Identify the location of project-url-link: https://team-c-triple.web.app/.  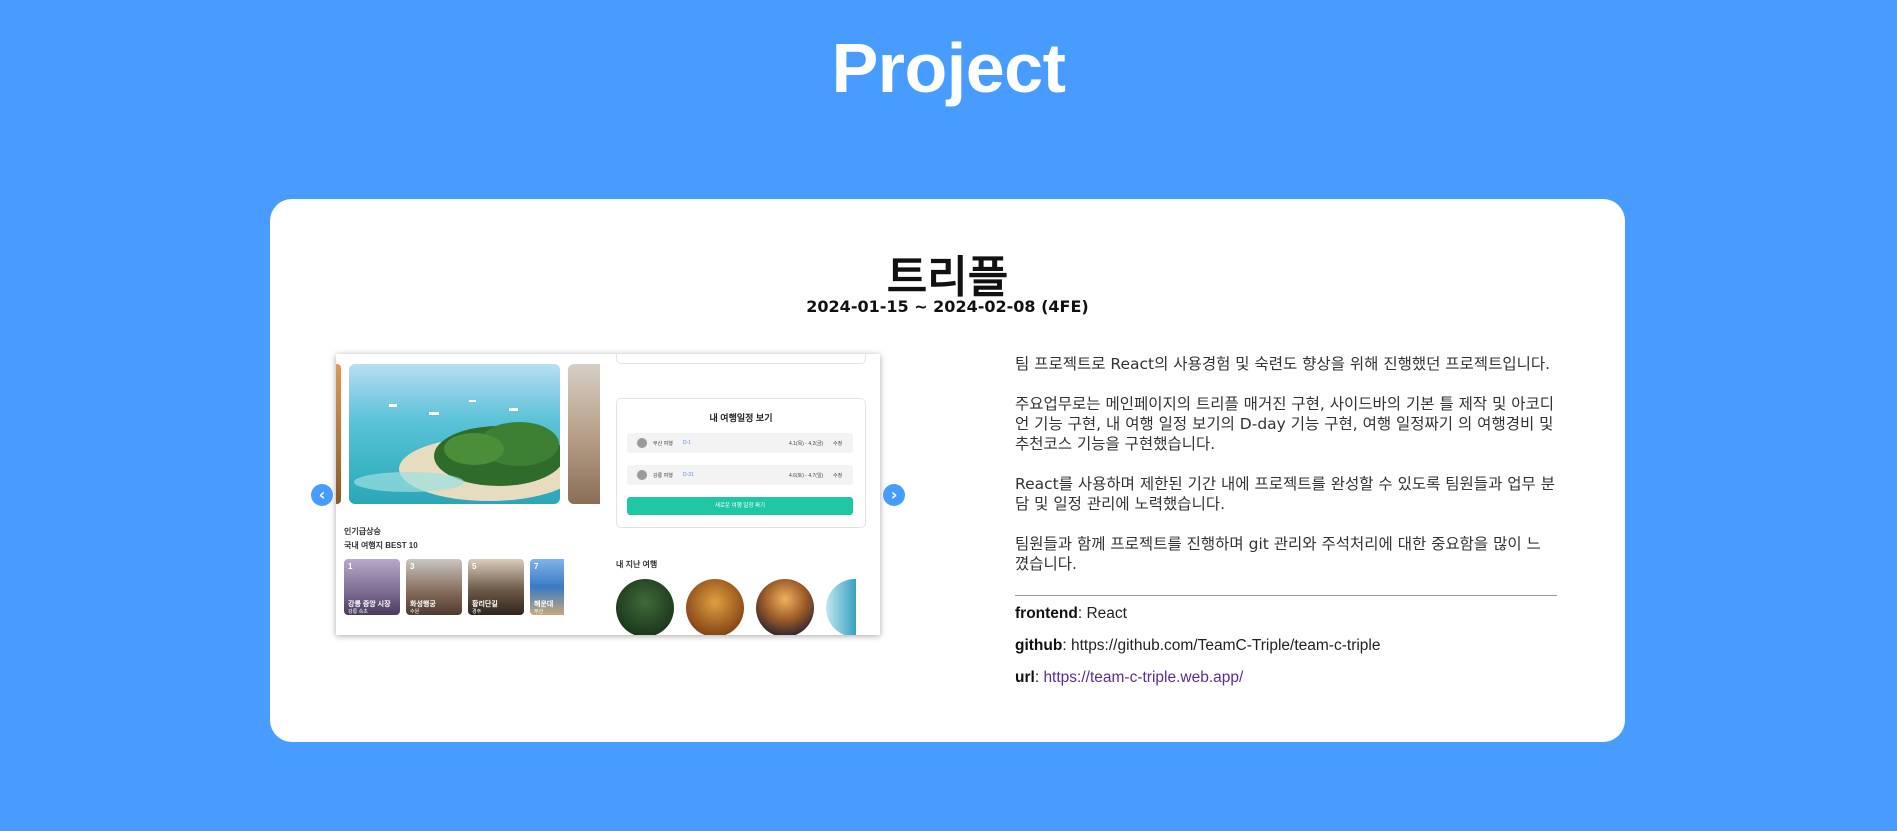
(1143, 677).